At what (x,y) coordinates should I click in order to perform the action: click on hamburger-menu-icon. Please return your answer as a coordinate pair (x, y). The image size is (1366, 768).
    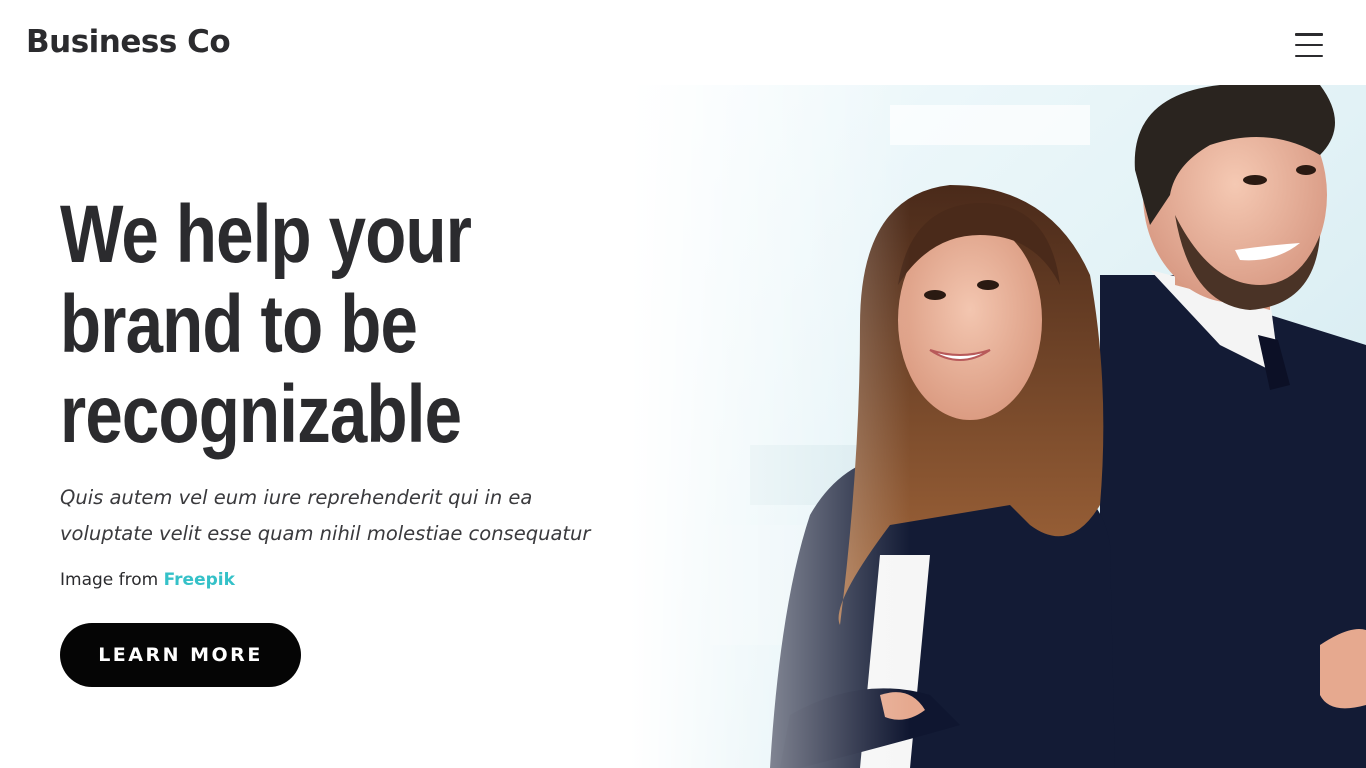
    Looking at the image, I should click on (1309, 45).